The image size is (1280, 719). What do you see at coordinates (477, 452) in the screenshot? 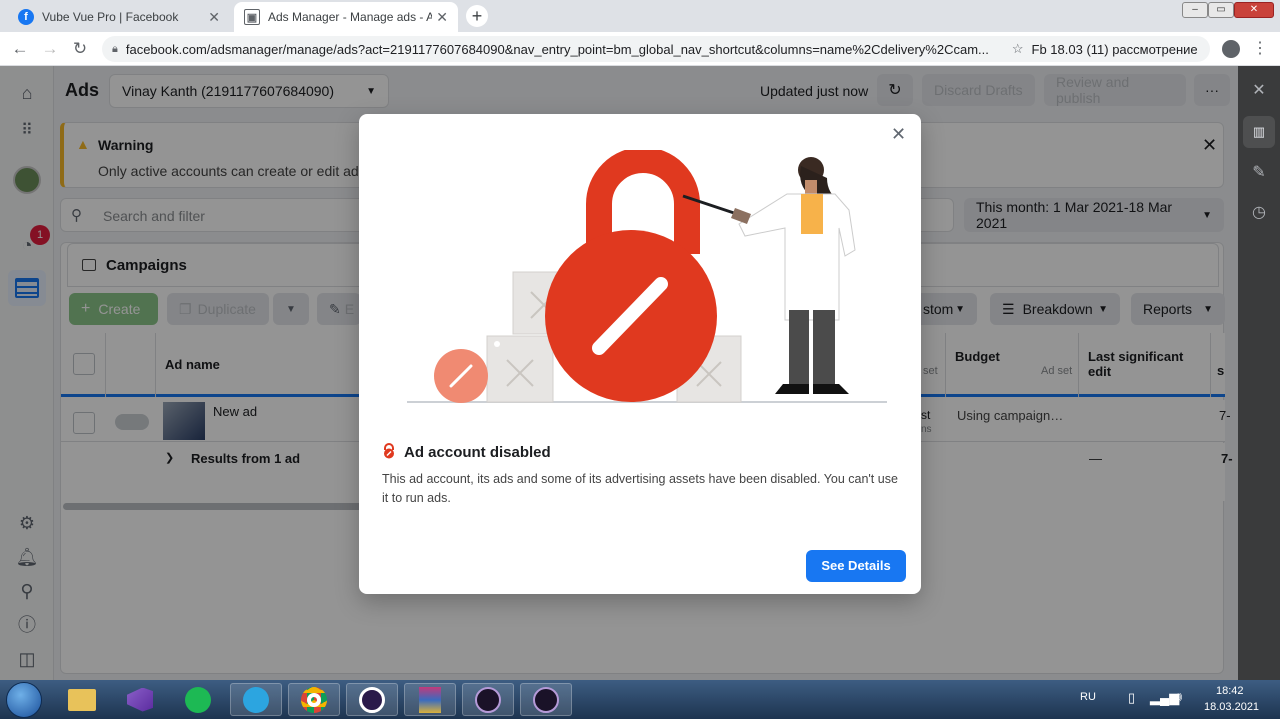
I see `dialog-title: Ad account disabled` at bounding box center [477, 452].